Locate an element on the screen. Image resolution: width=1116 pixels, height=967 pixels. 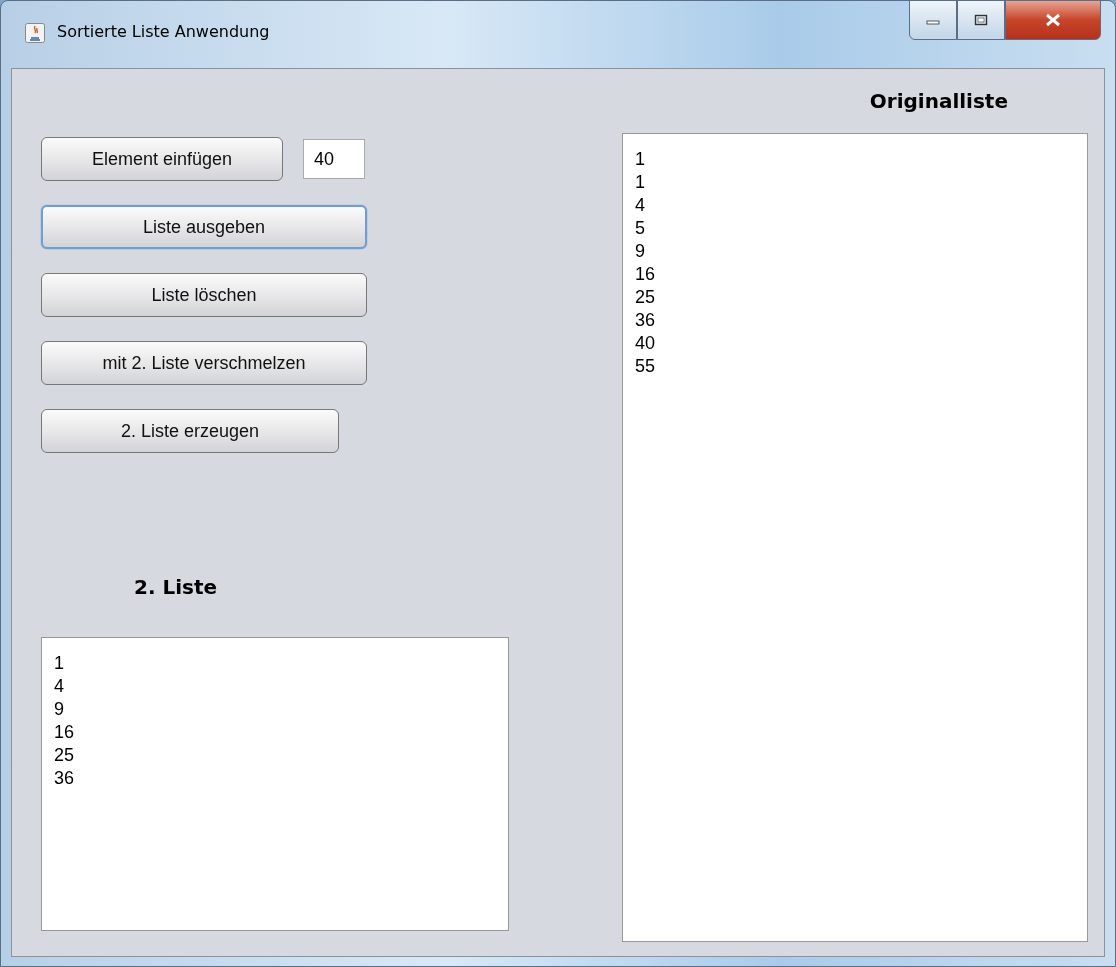
close-button is located at coordinates (1053, 20).